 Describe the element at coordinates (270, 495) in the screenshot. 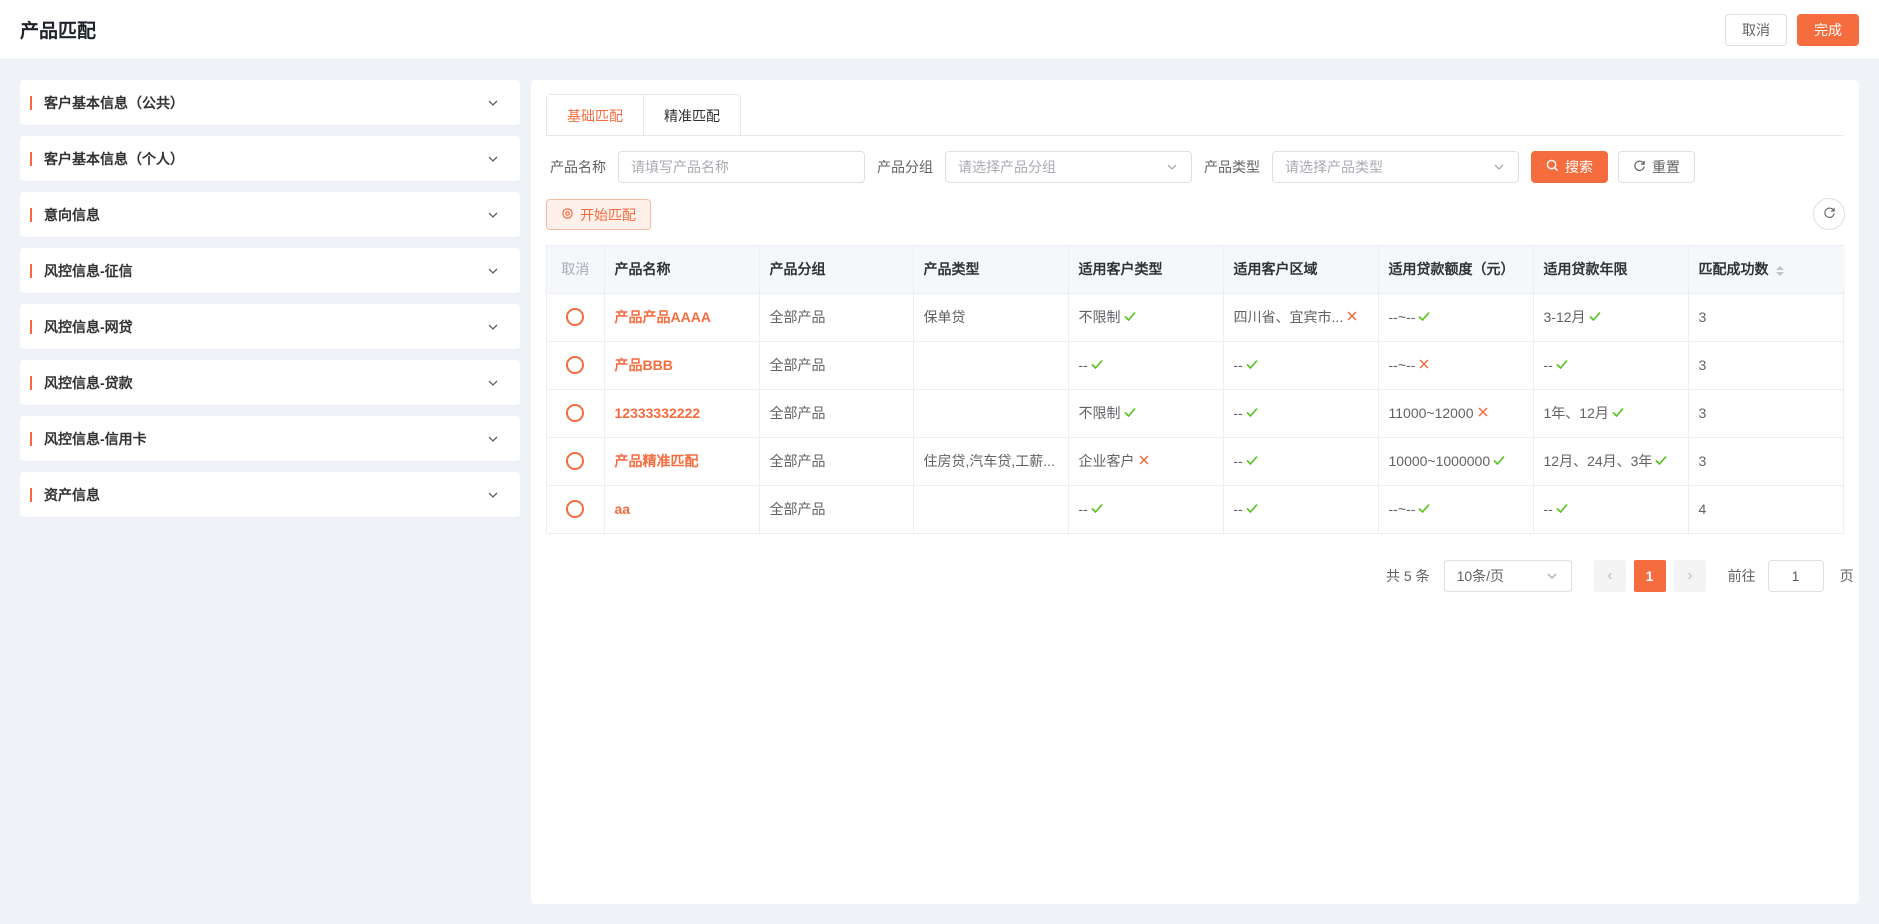

I see `collapse-section: 资产信息` at that location.